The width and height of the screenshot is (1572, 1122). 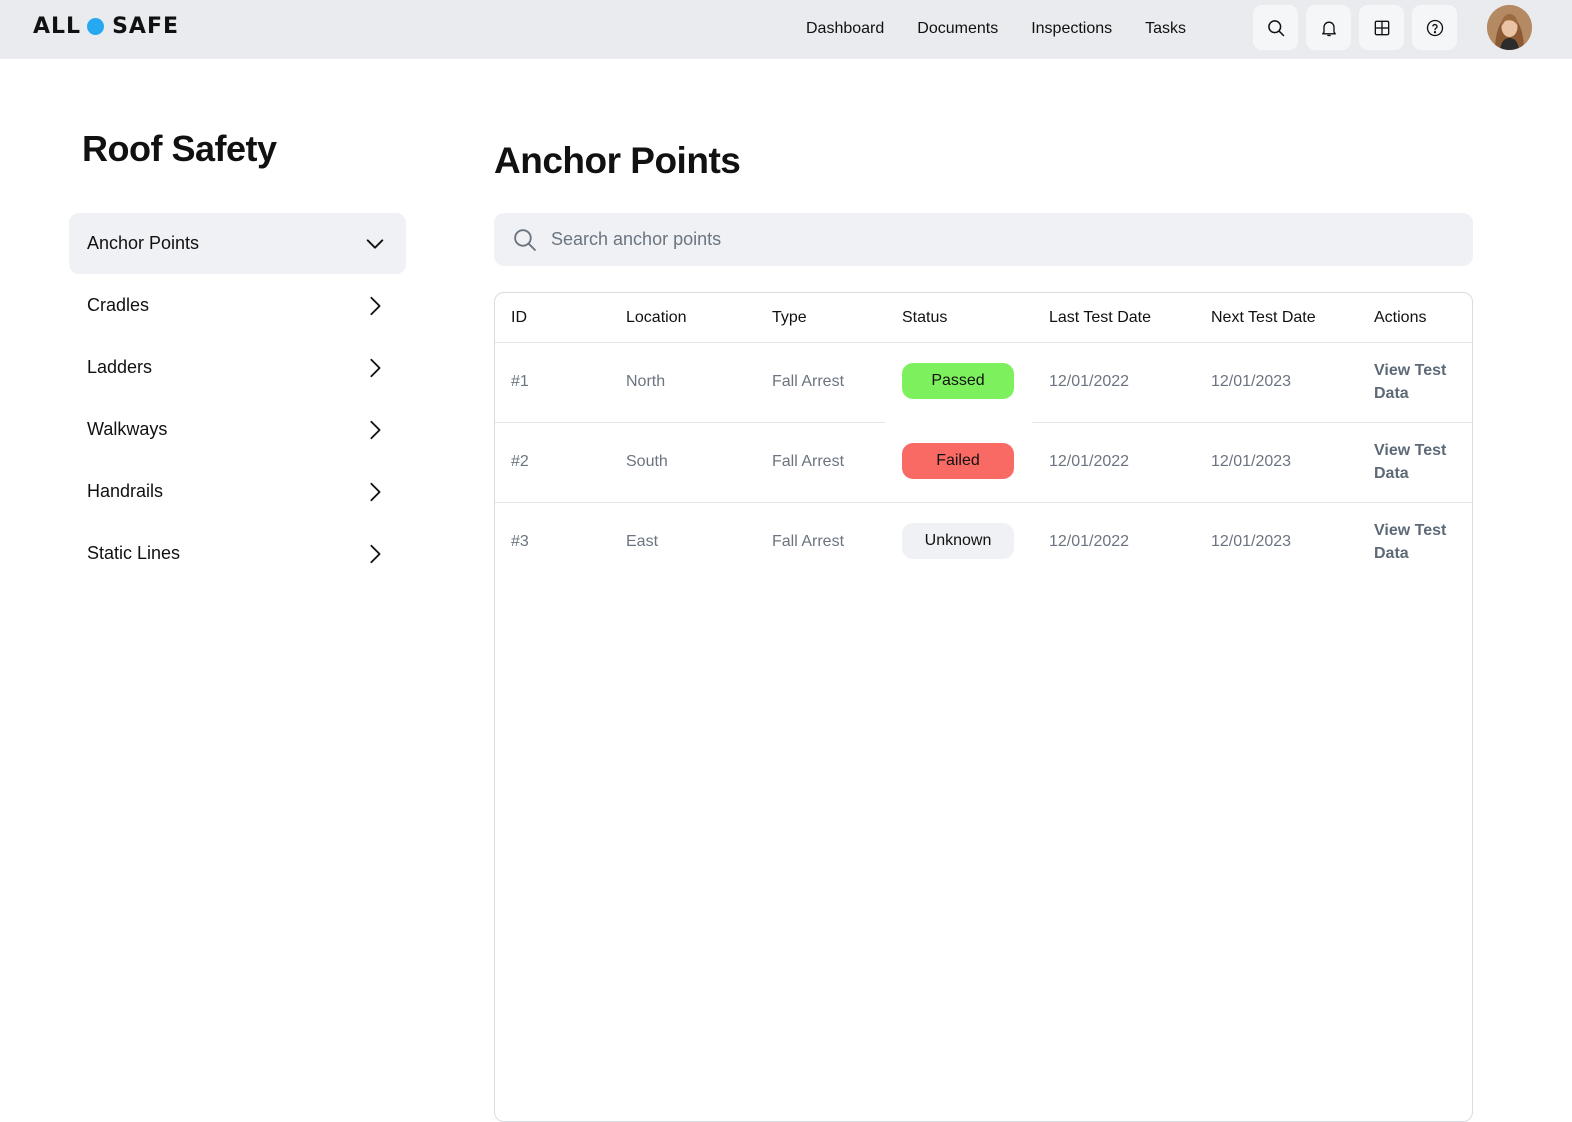 I want to click on column-header-last-test-date: Last Test Date, so click(x=1100, y=317).